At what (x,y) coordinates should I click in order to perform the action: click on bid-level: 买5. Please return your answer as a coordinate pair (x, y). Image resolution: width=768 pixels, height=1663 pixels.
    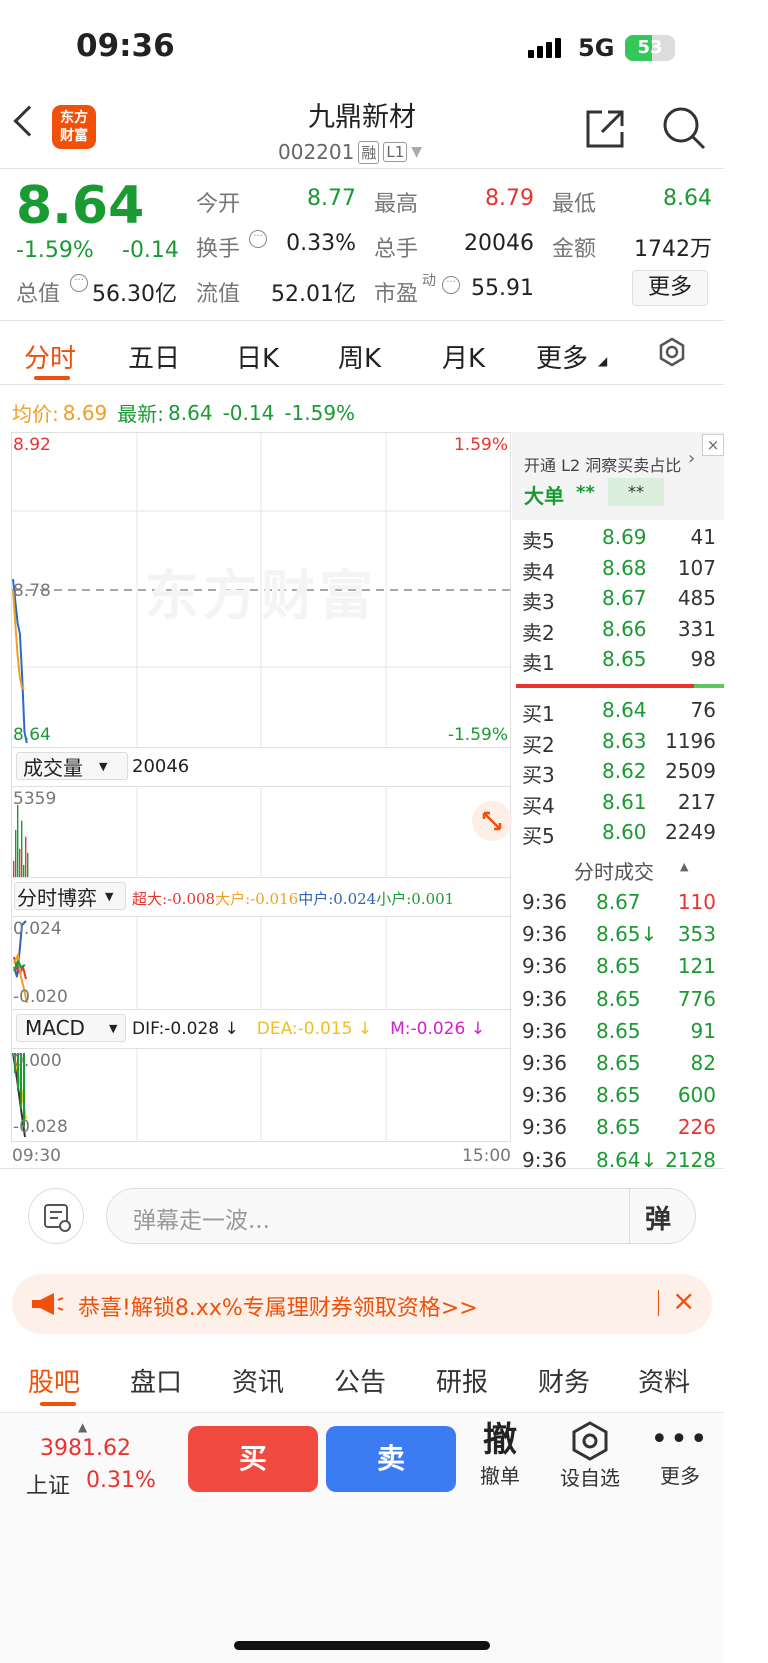
    Looking at the image, I should click on (538, 836).